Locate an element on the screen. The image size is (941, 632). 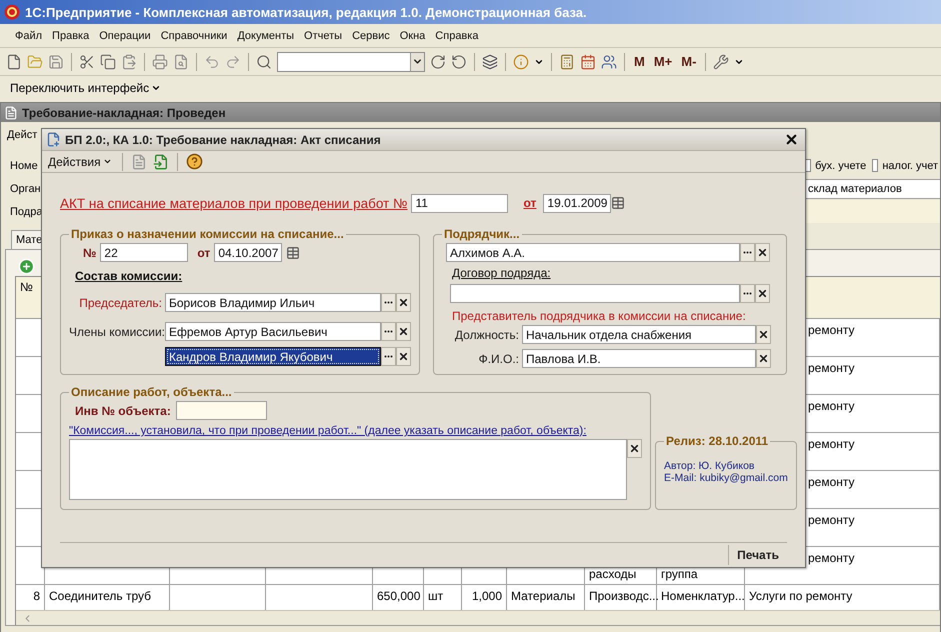
representative-field: Павлова И.В. is located at coordinates (639, 358).